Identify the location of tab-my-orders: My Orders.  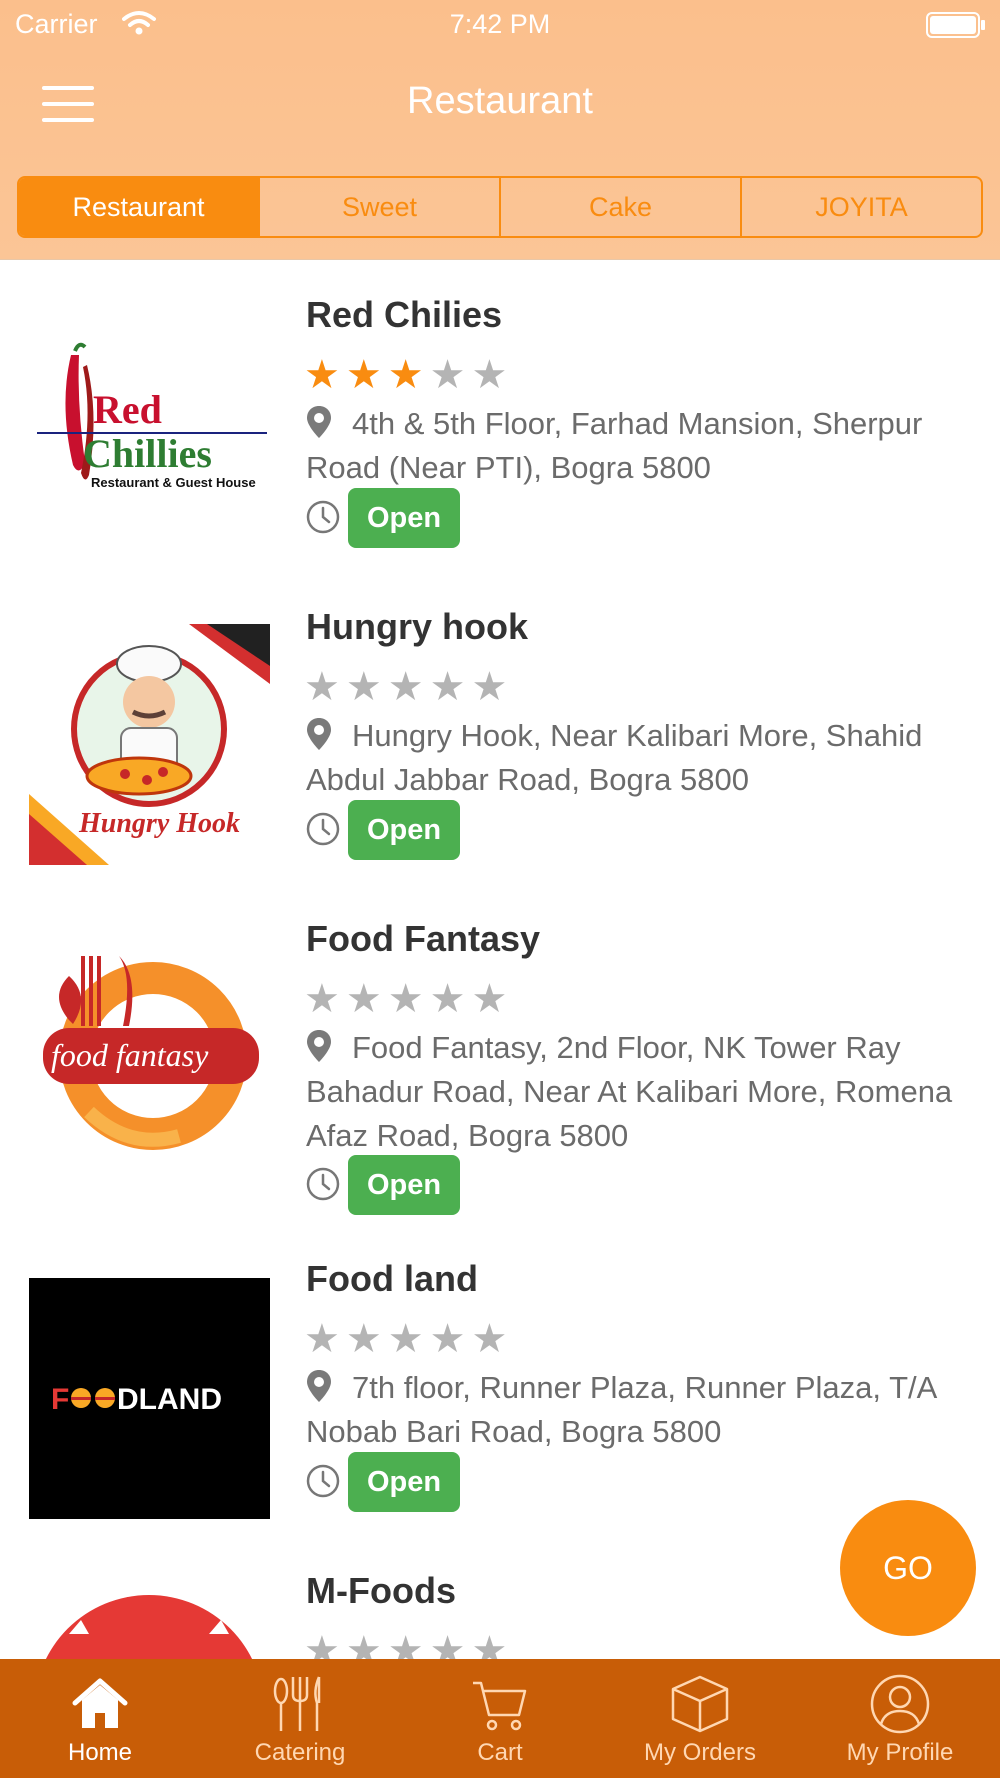
(700, 1718).